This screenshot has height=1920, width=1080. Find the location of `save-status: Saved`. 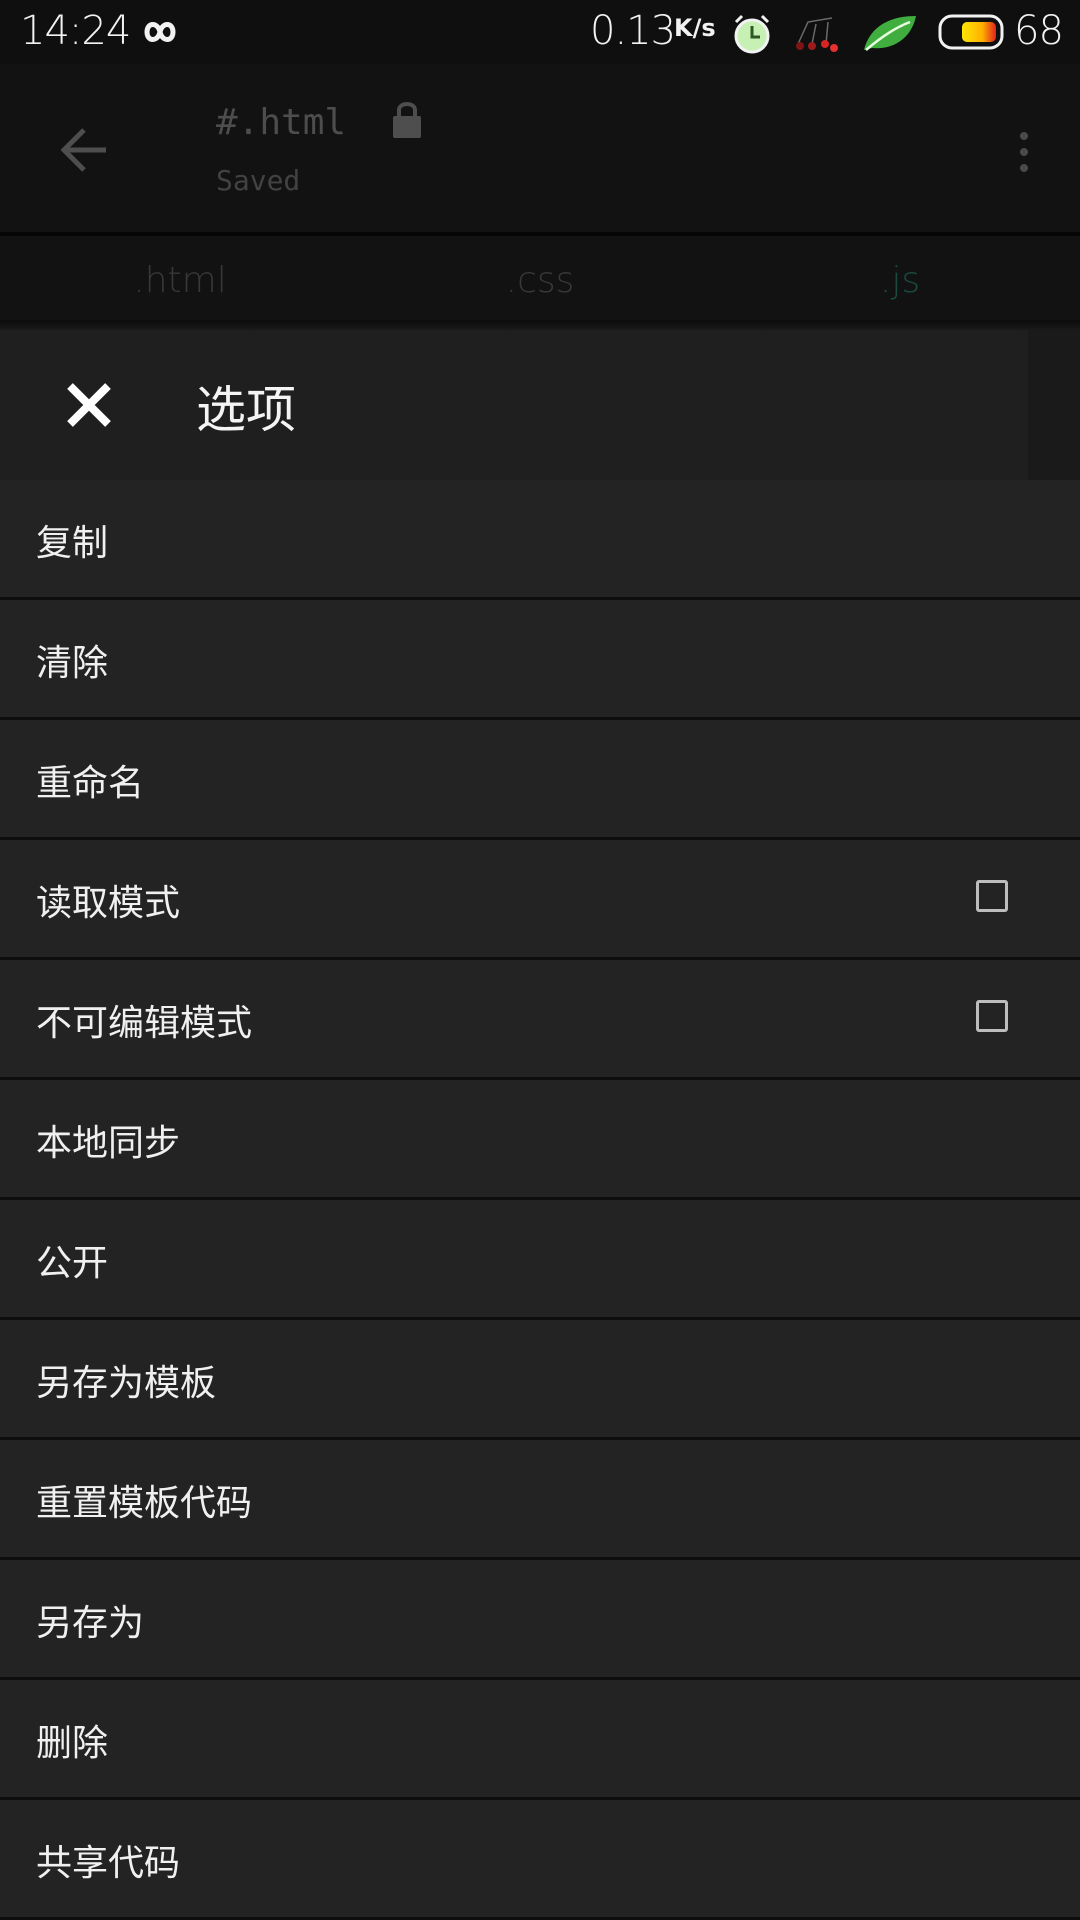

save-status: Saved is located at coordinates (258, 180).